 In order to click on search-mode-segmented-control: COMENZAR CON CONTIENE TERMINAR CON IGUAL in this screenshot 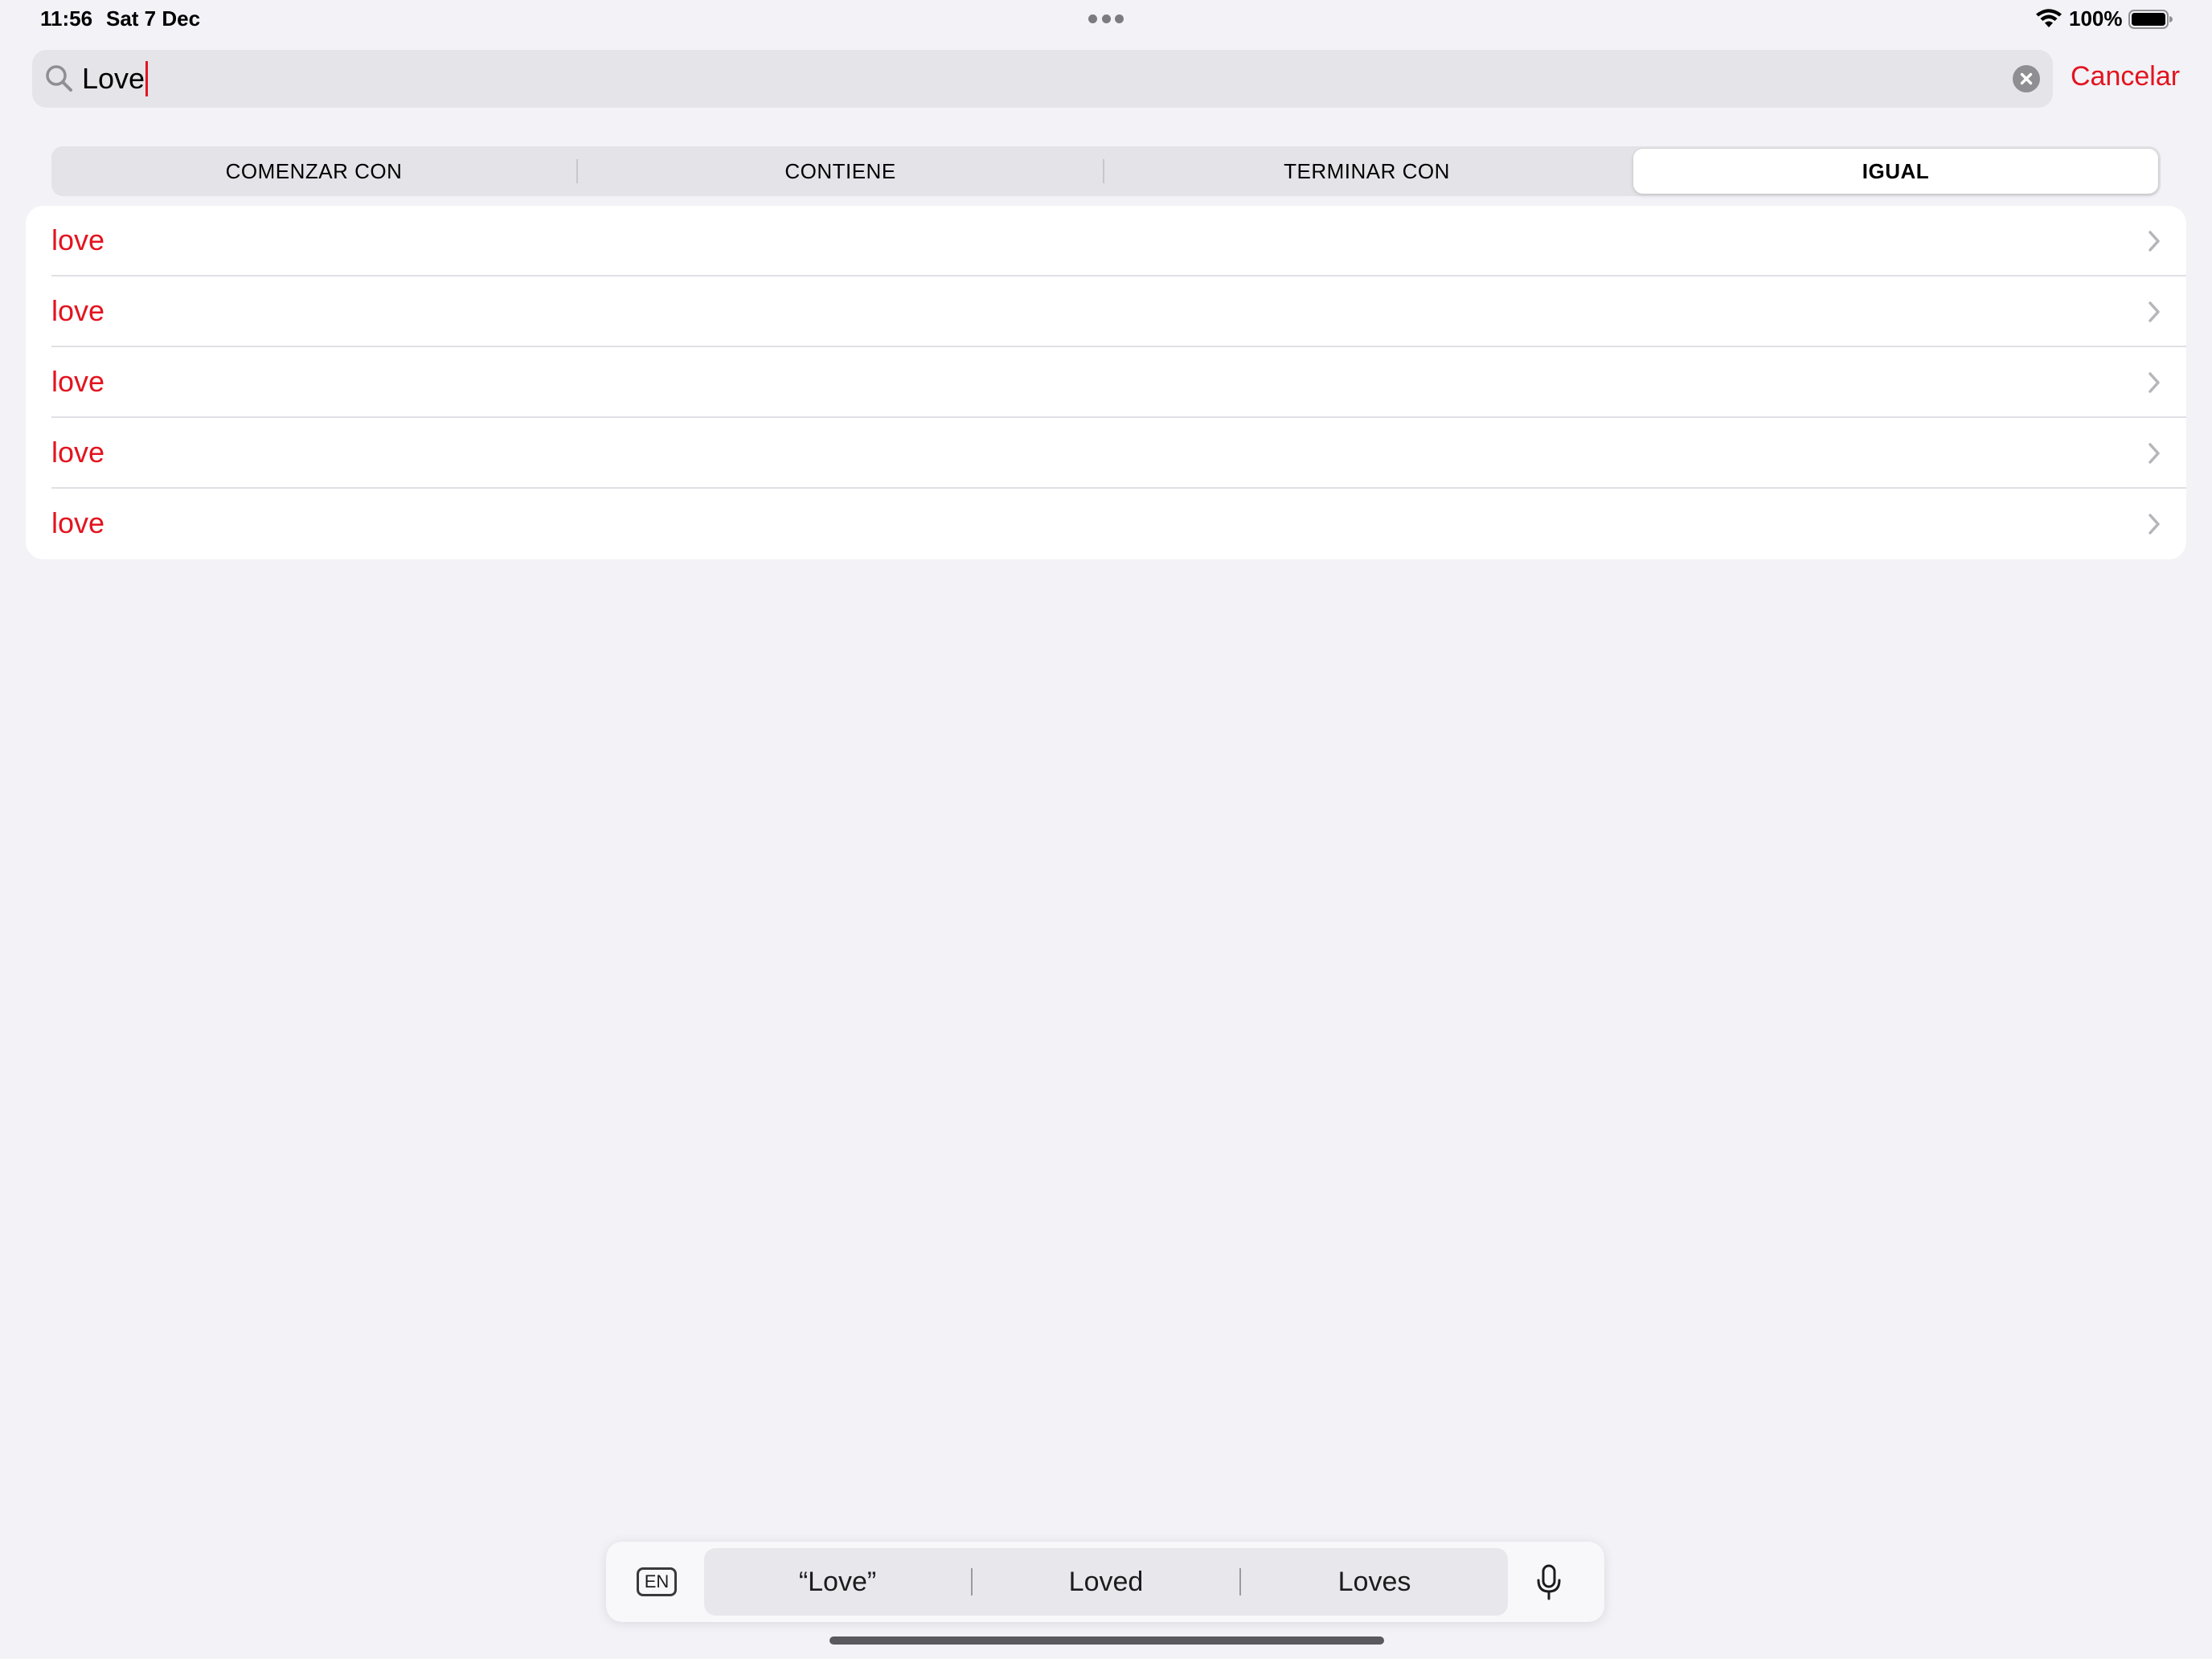, I will do `click(1106, 171)`.